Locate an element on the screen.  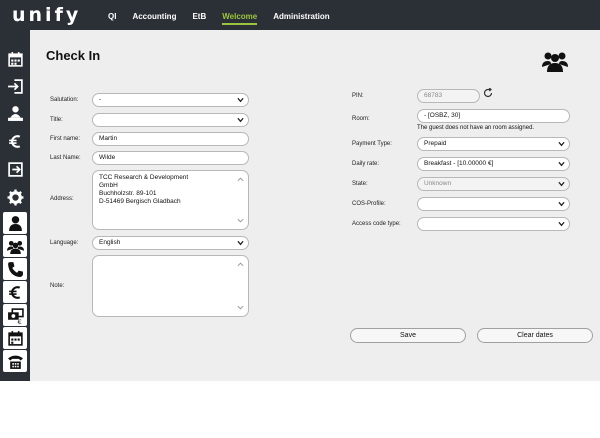
salutation-value: - is located at coordinates (100, 99).